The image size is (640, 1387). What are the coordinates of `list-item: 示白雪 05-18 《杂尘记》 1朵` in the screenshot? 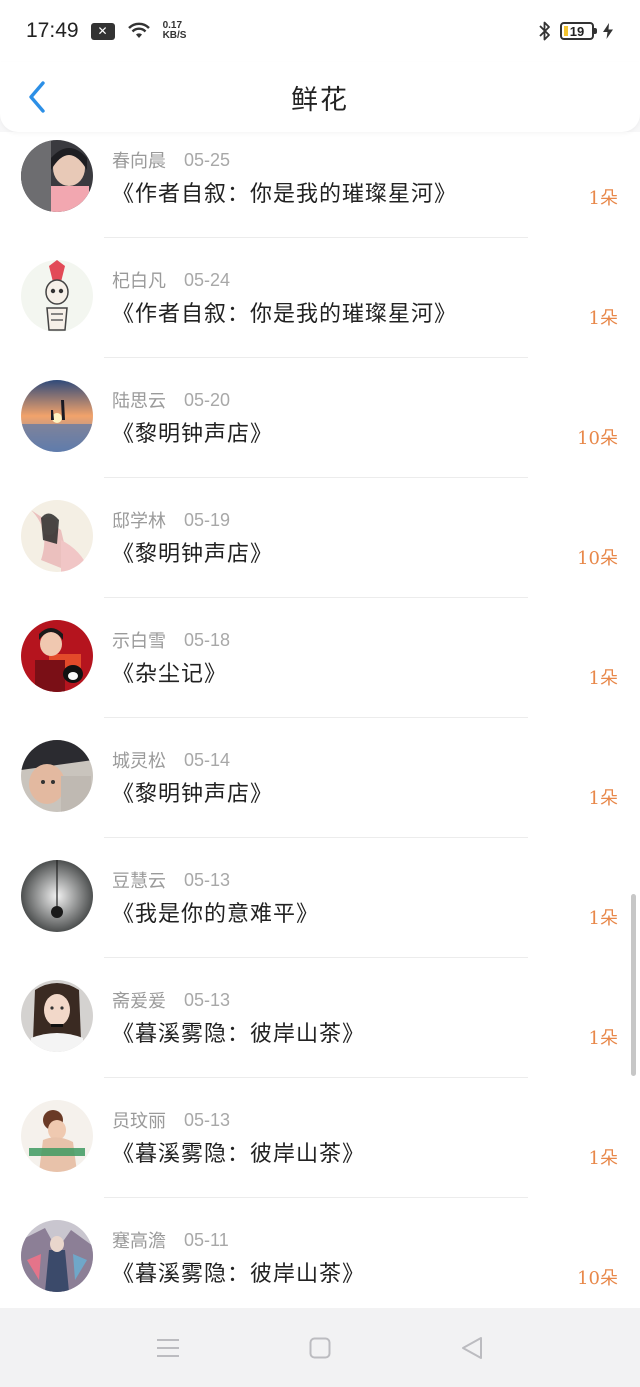 It's located at (320, 672).